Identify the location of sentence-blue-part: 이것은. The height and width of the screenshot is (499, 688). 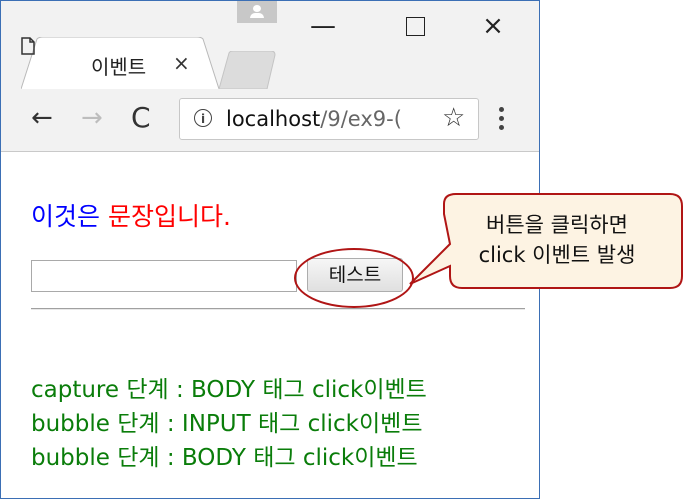
(66, 216).